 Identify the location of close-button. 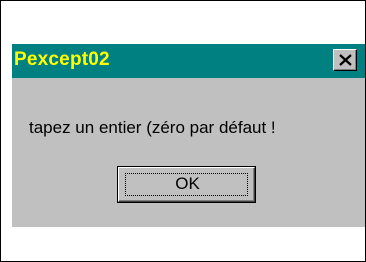
(345, 60).